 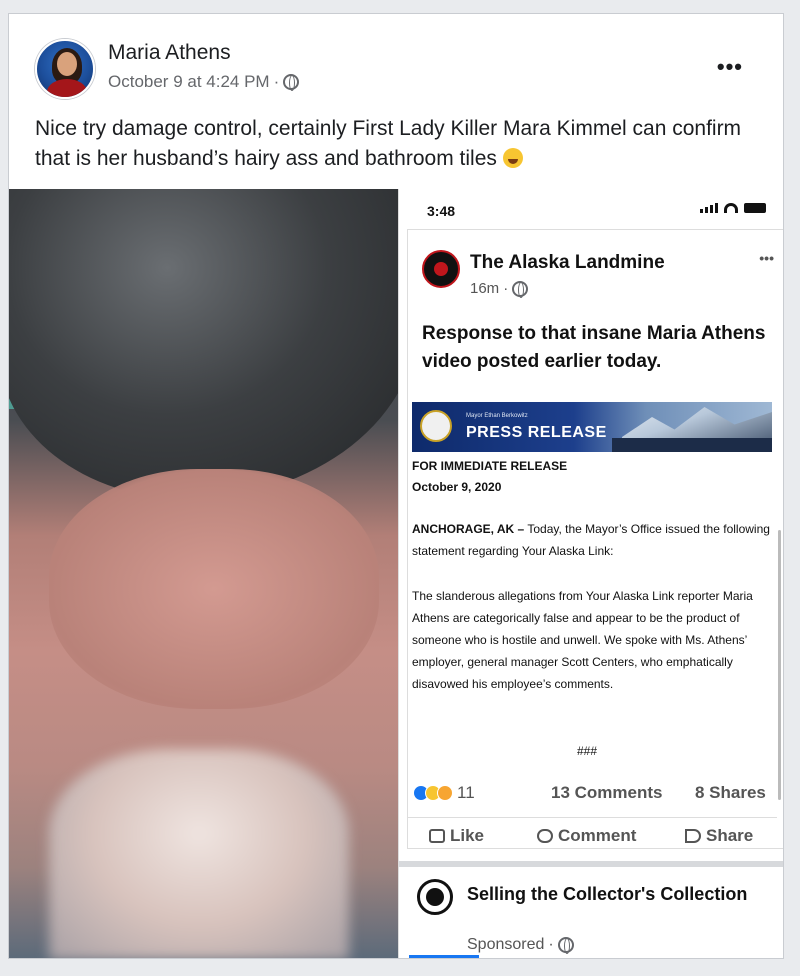 I want to click on ad-meta: Sponsored ·, so click(x=520, y=945).